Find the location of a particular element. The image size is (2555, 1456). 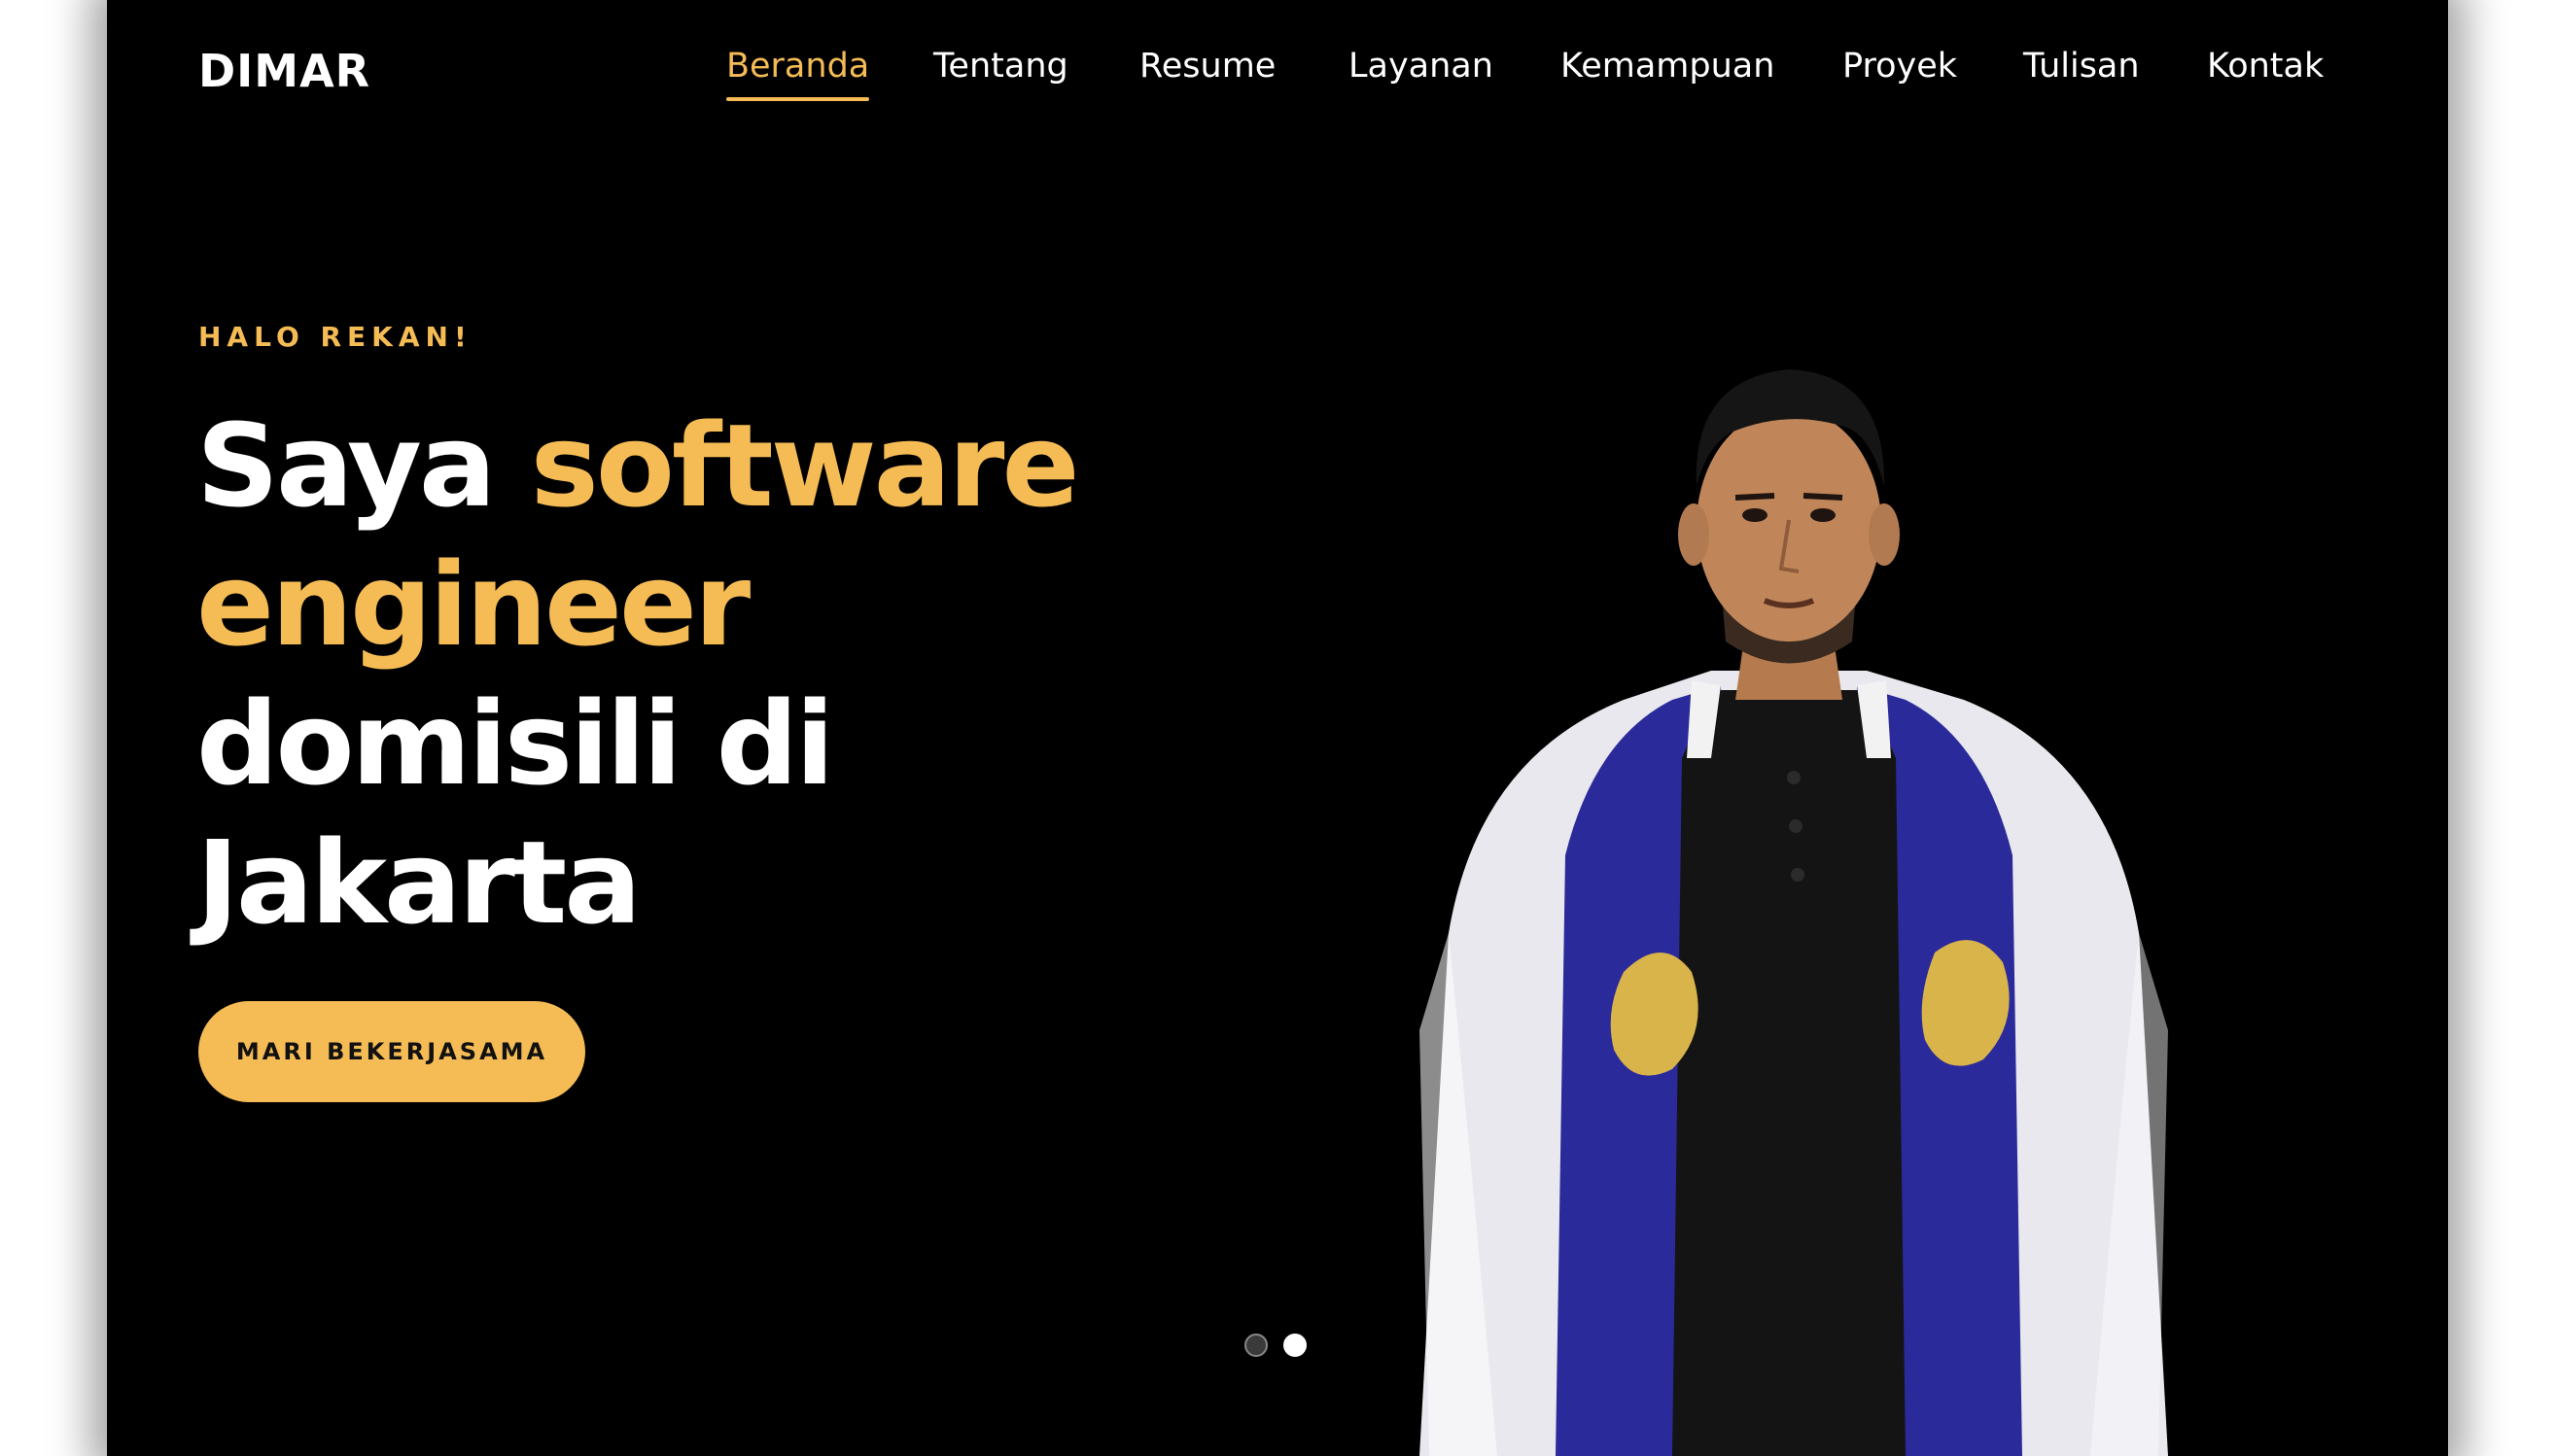

nav-item-label: Proyek is located at coordinates (1900, 66).